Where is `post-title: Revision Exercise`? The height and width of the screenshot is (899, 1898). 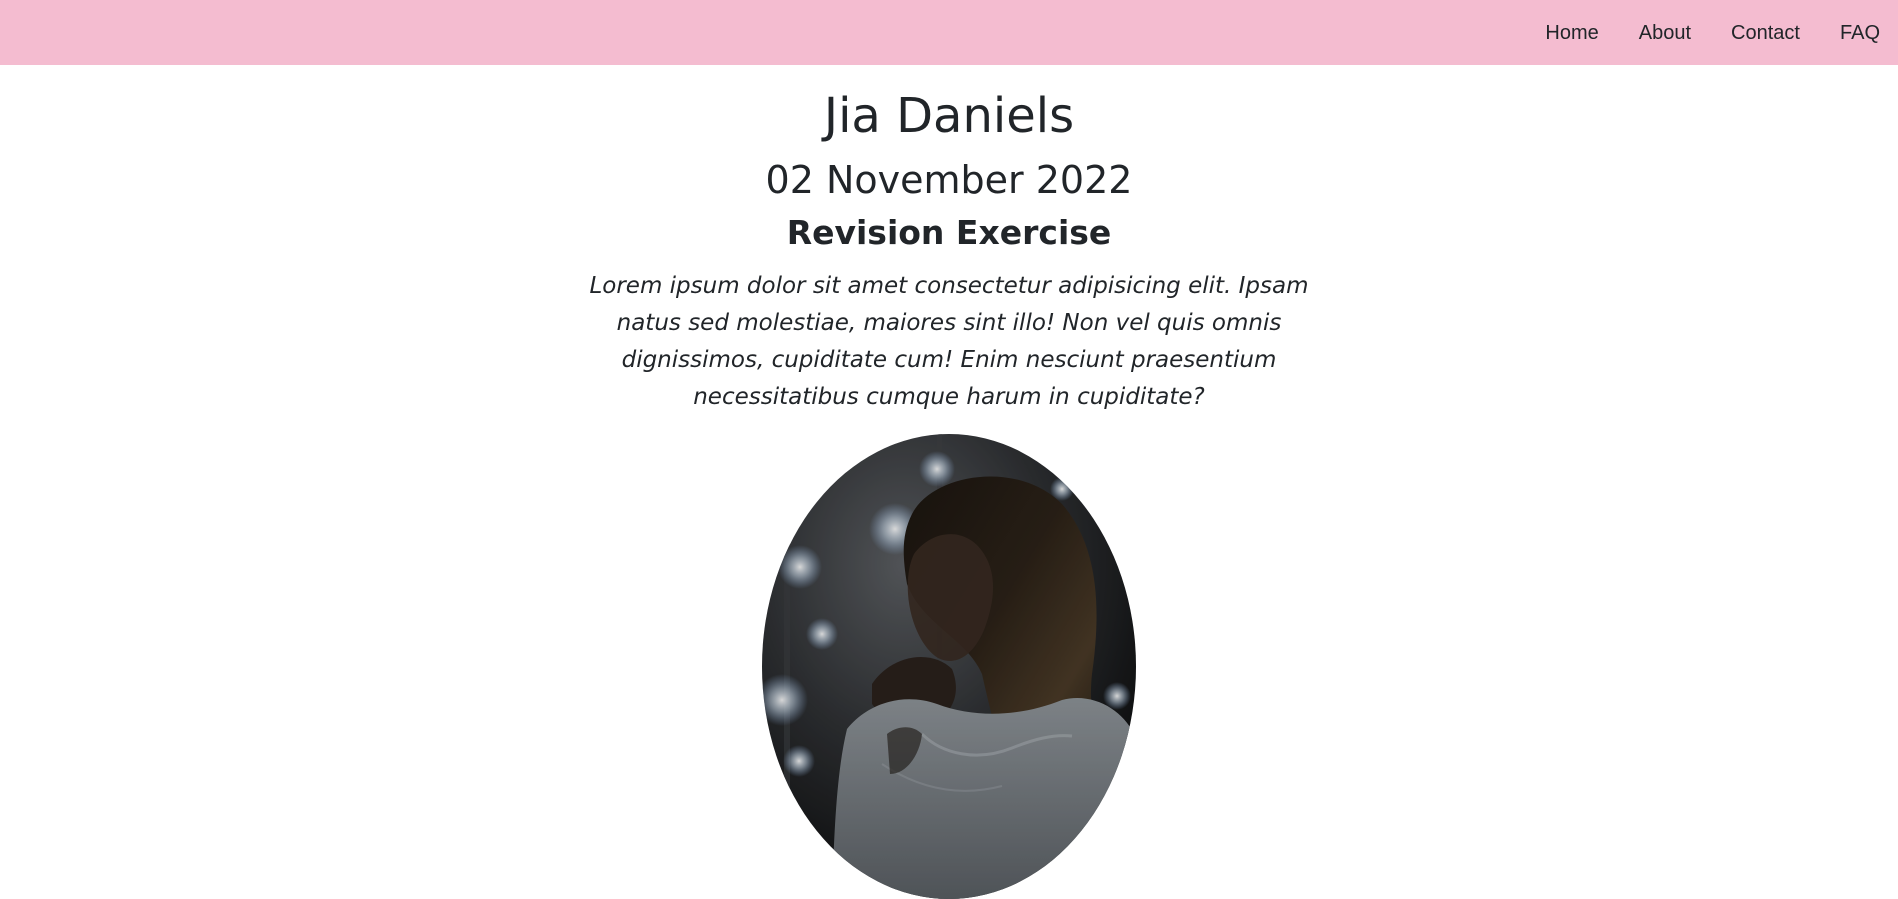 post-title: Revision Exercise is located at coordinates (949, 232).